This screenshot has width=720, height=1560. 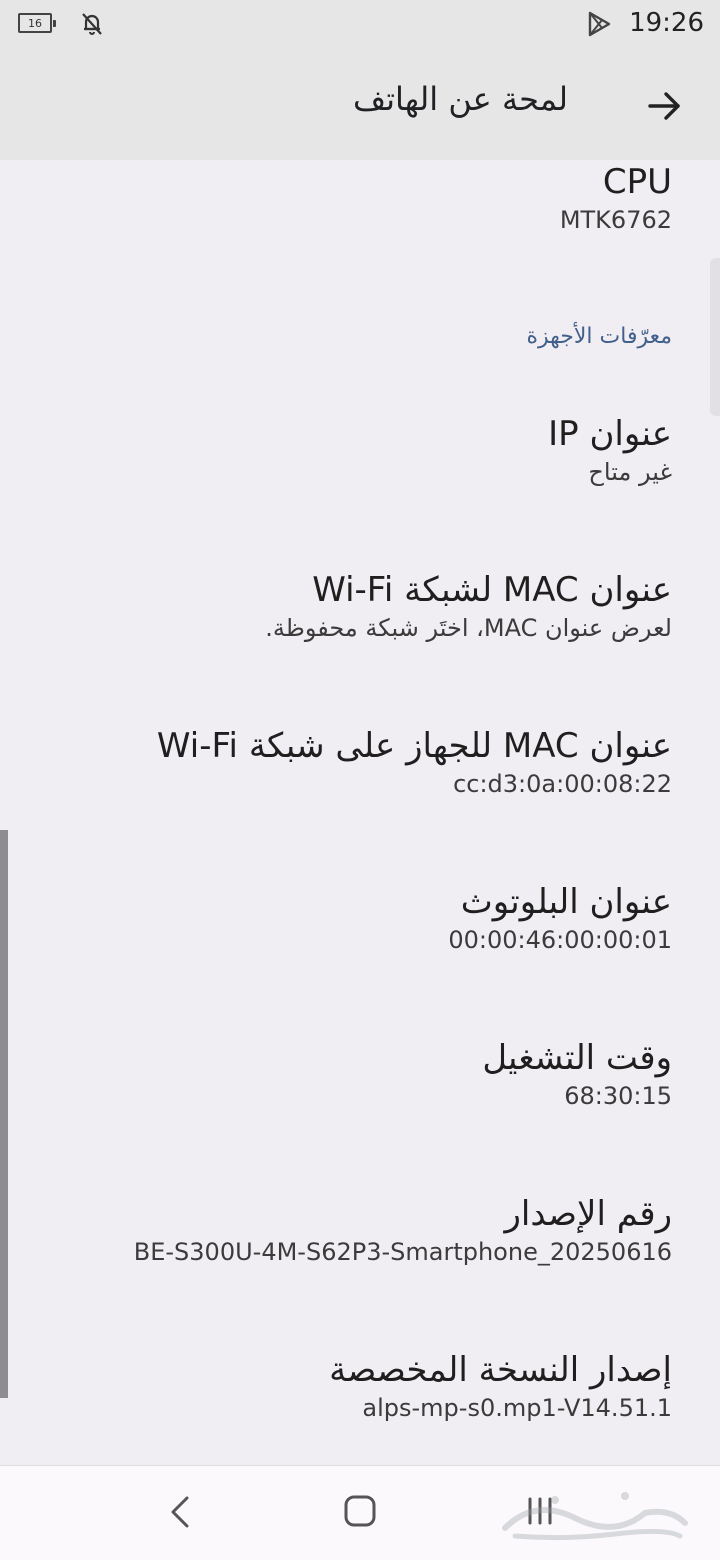 I want to click on bell-off-icon, so click(x=92, y=24).